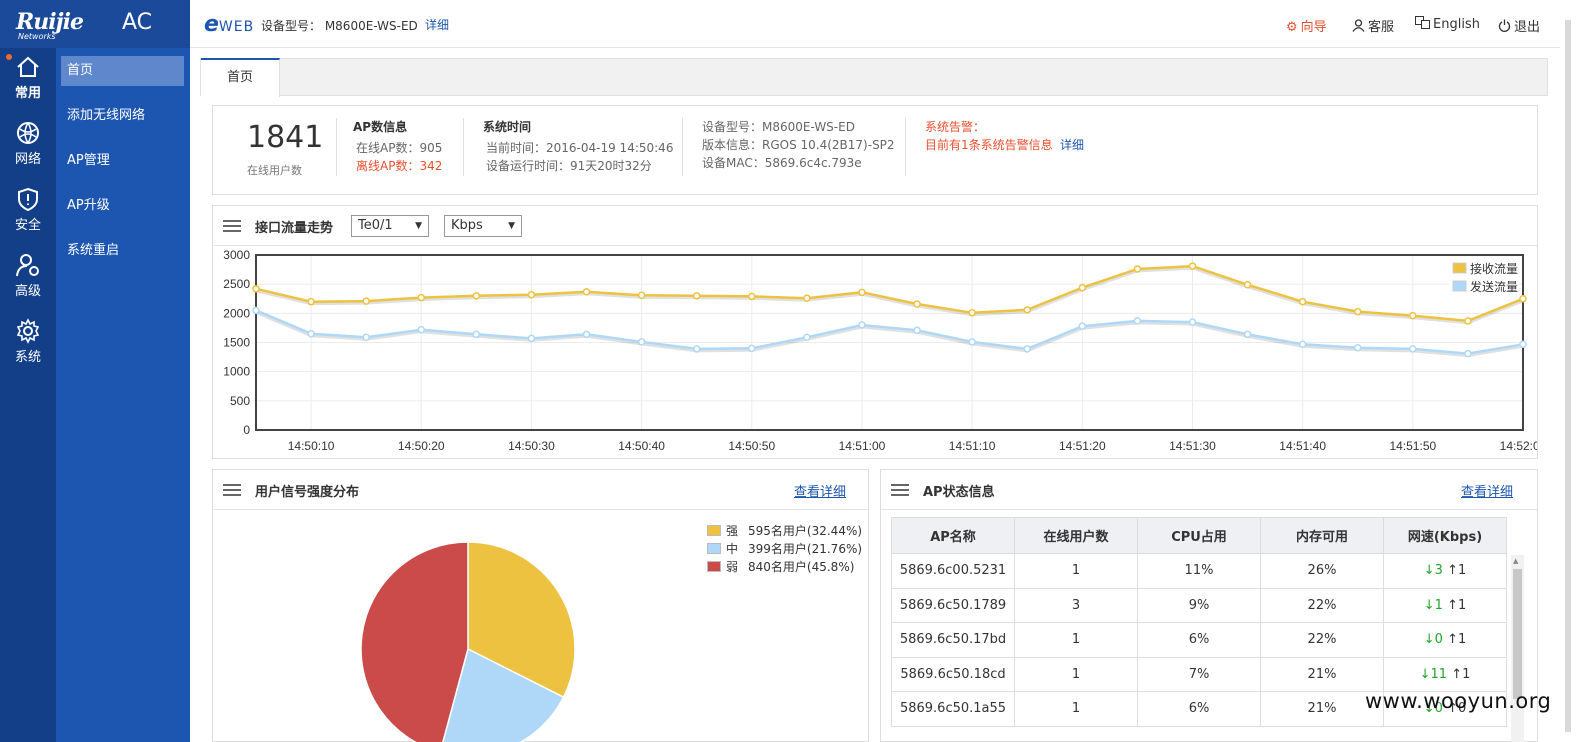 This screenshot has width=1593, height=742. I want to click on signal-more-link: 查看详细, so click(820, 490).